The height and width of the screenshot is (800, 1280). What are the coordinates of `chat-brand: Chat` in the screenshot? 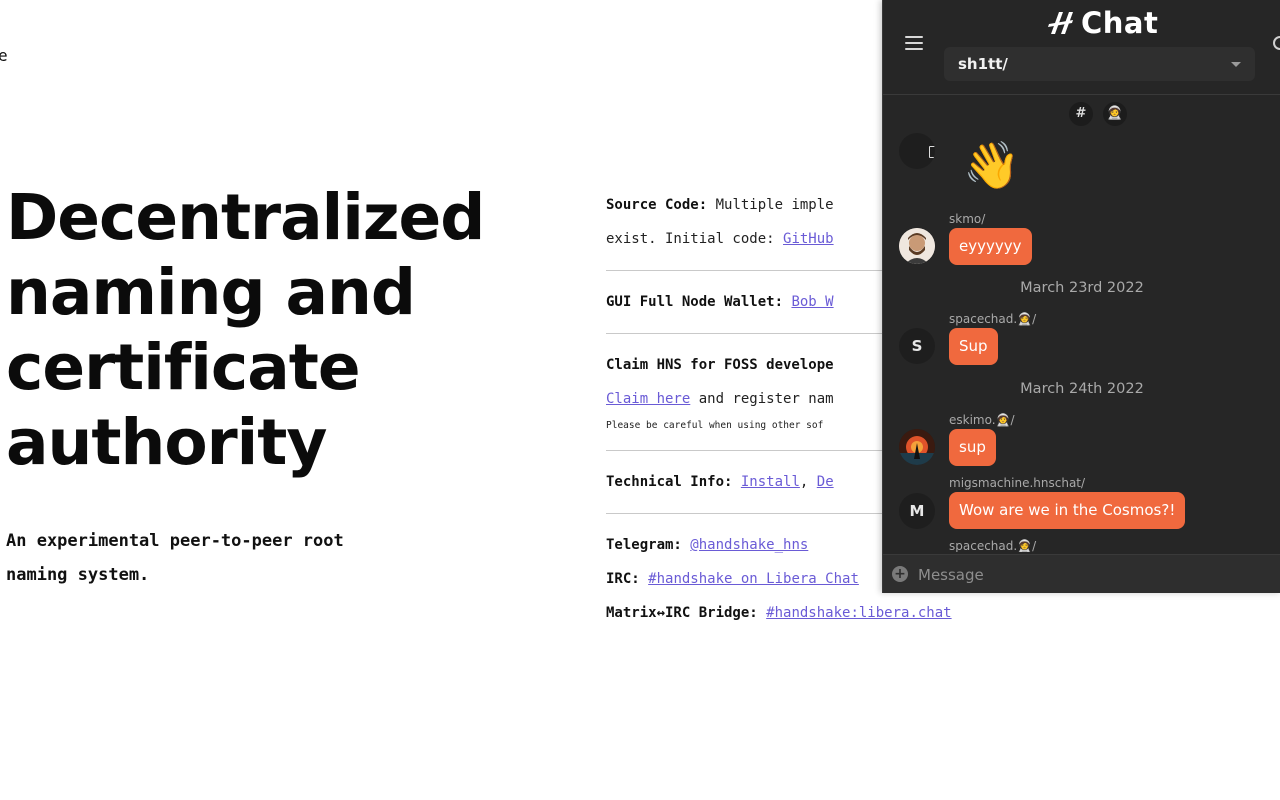 It's located at (1120, 23).